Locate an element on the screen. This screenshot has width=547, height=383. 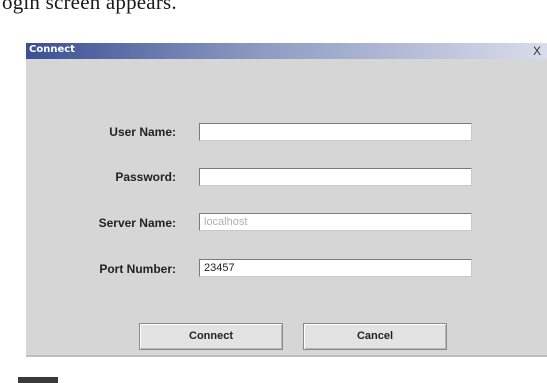
close-icon: X is located at coordinates (537, 51).